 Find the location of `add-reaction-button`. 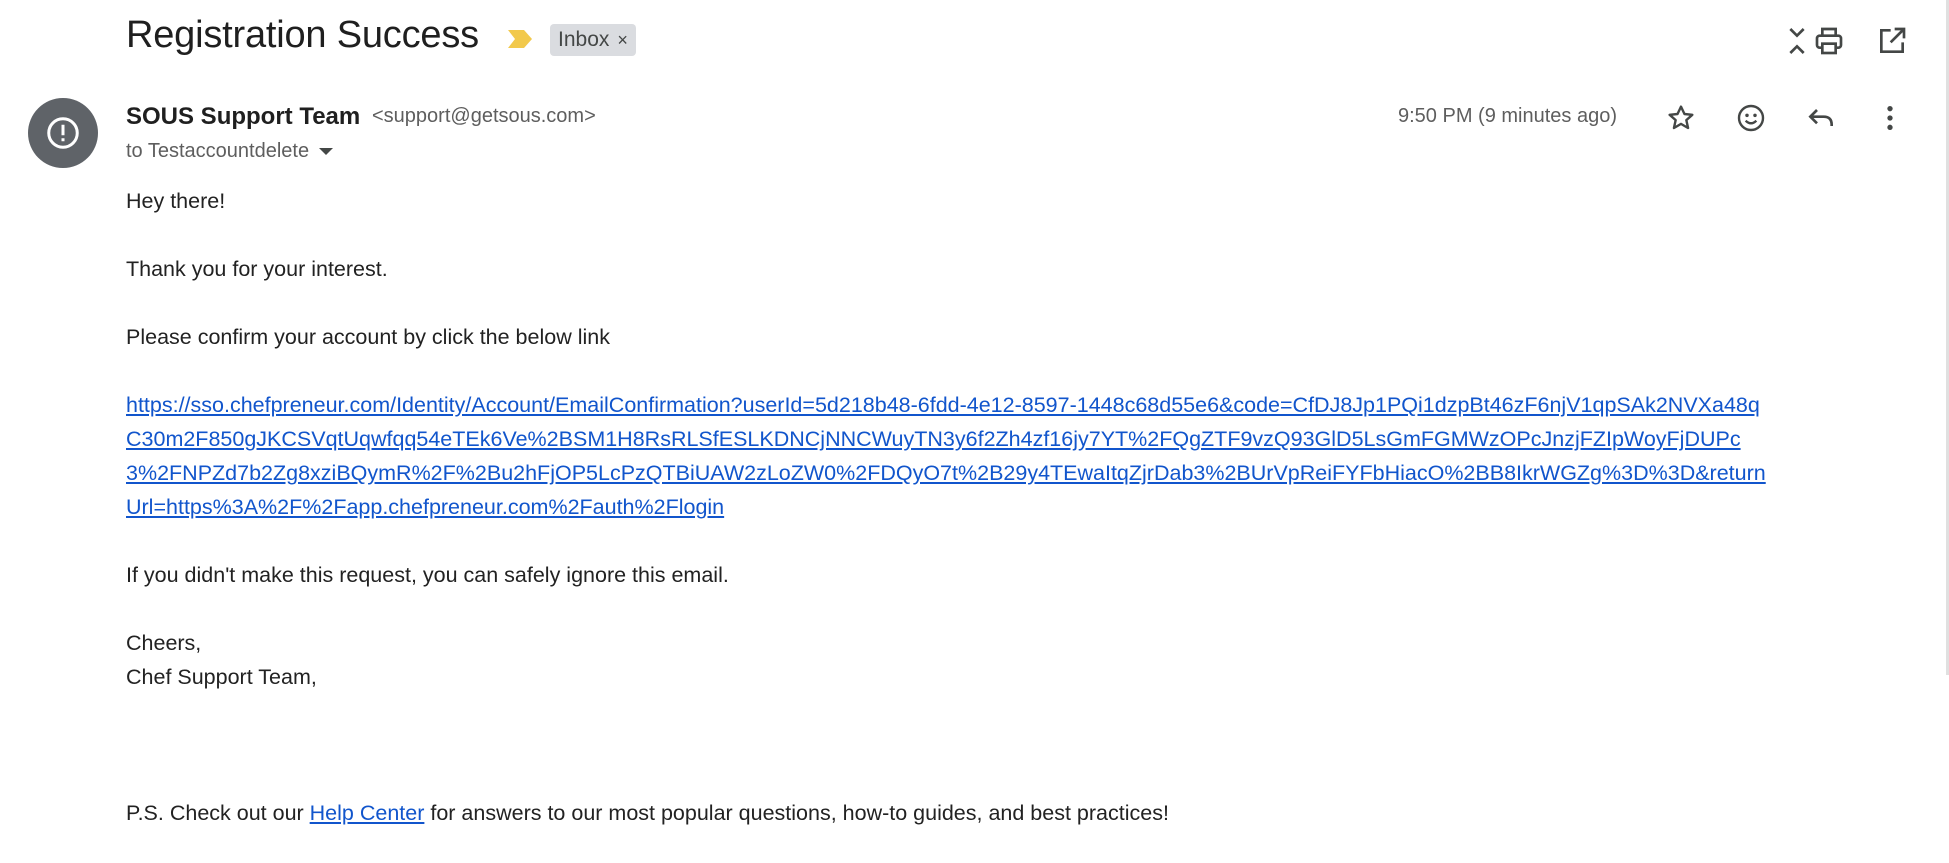

add-reaction-button is located at coordinates (1751, 118).